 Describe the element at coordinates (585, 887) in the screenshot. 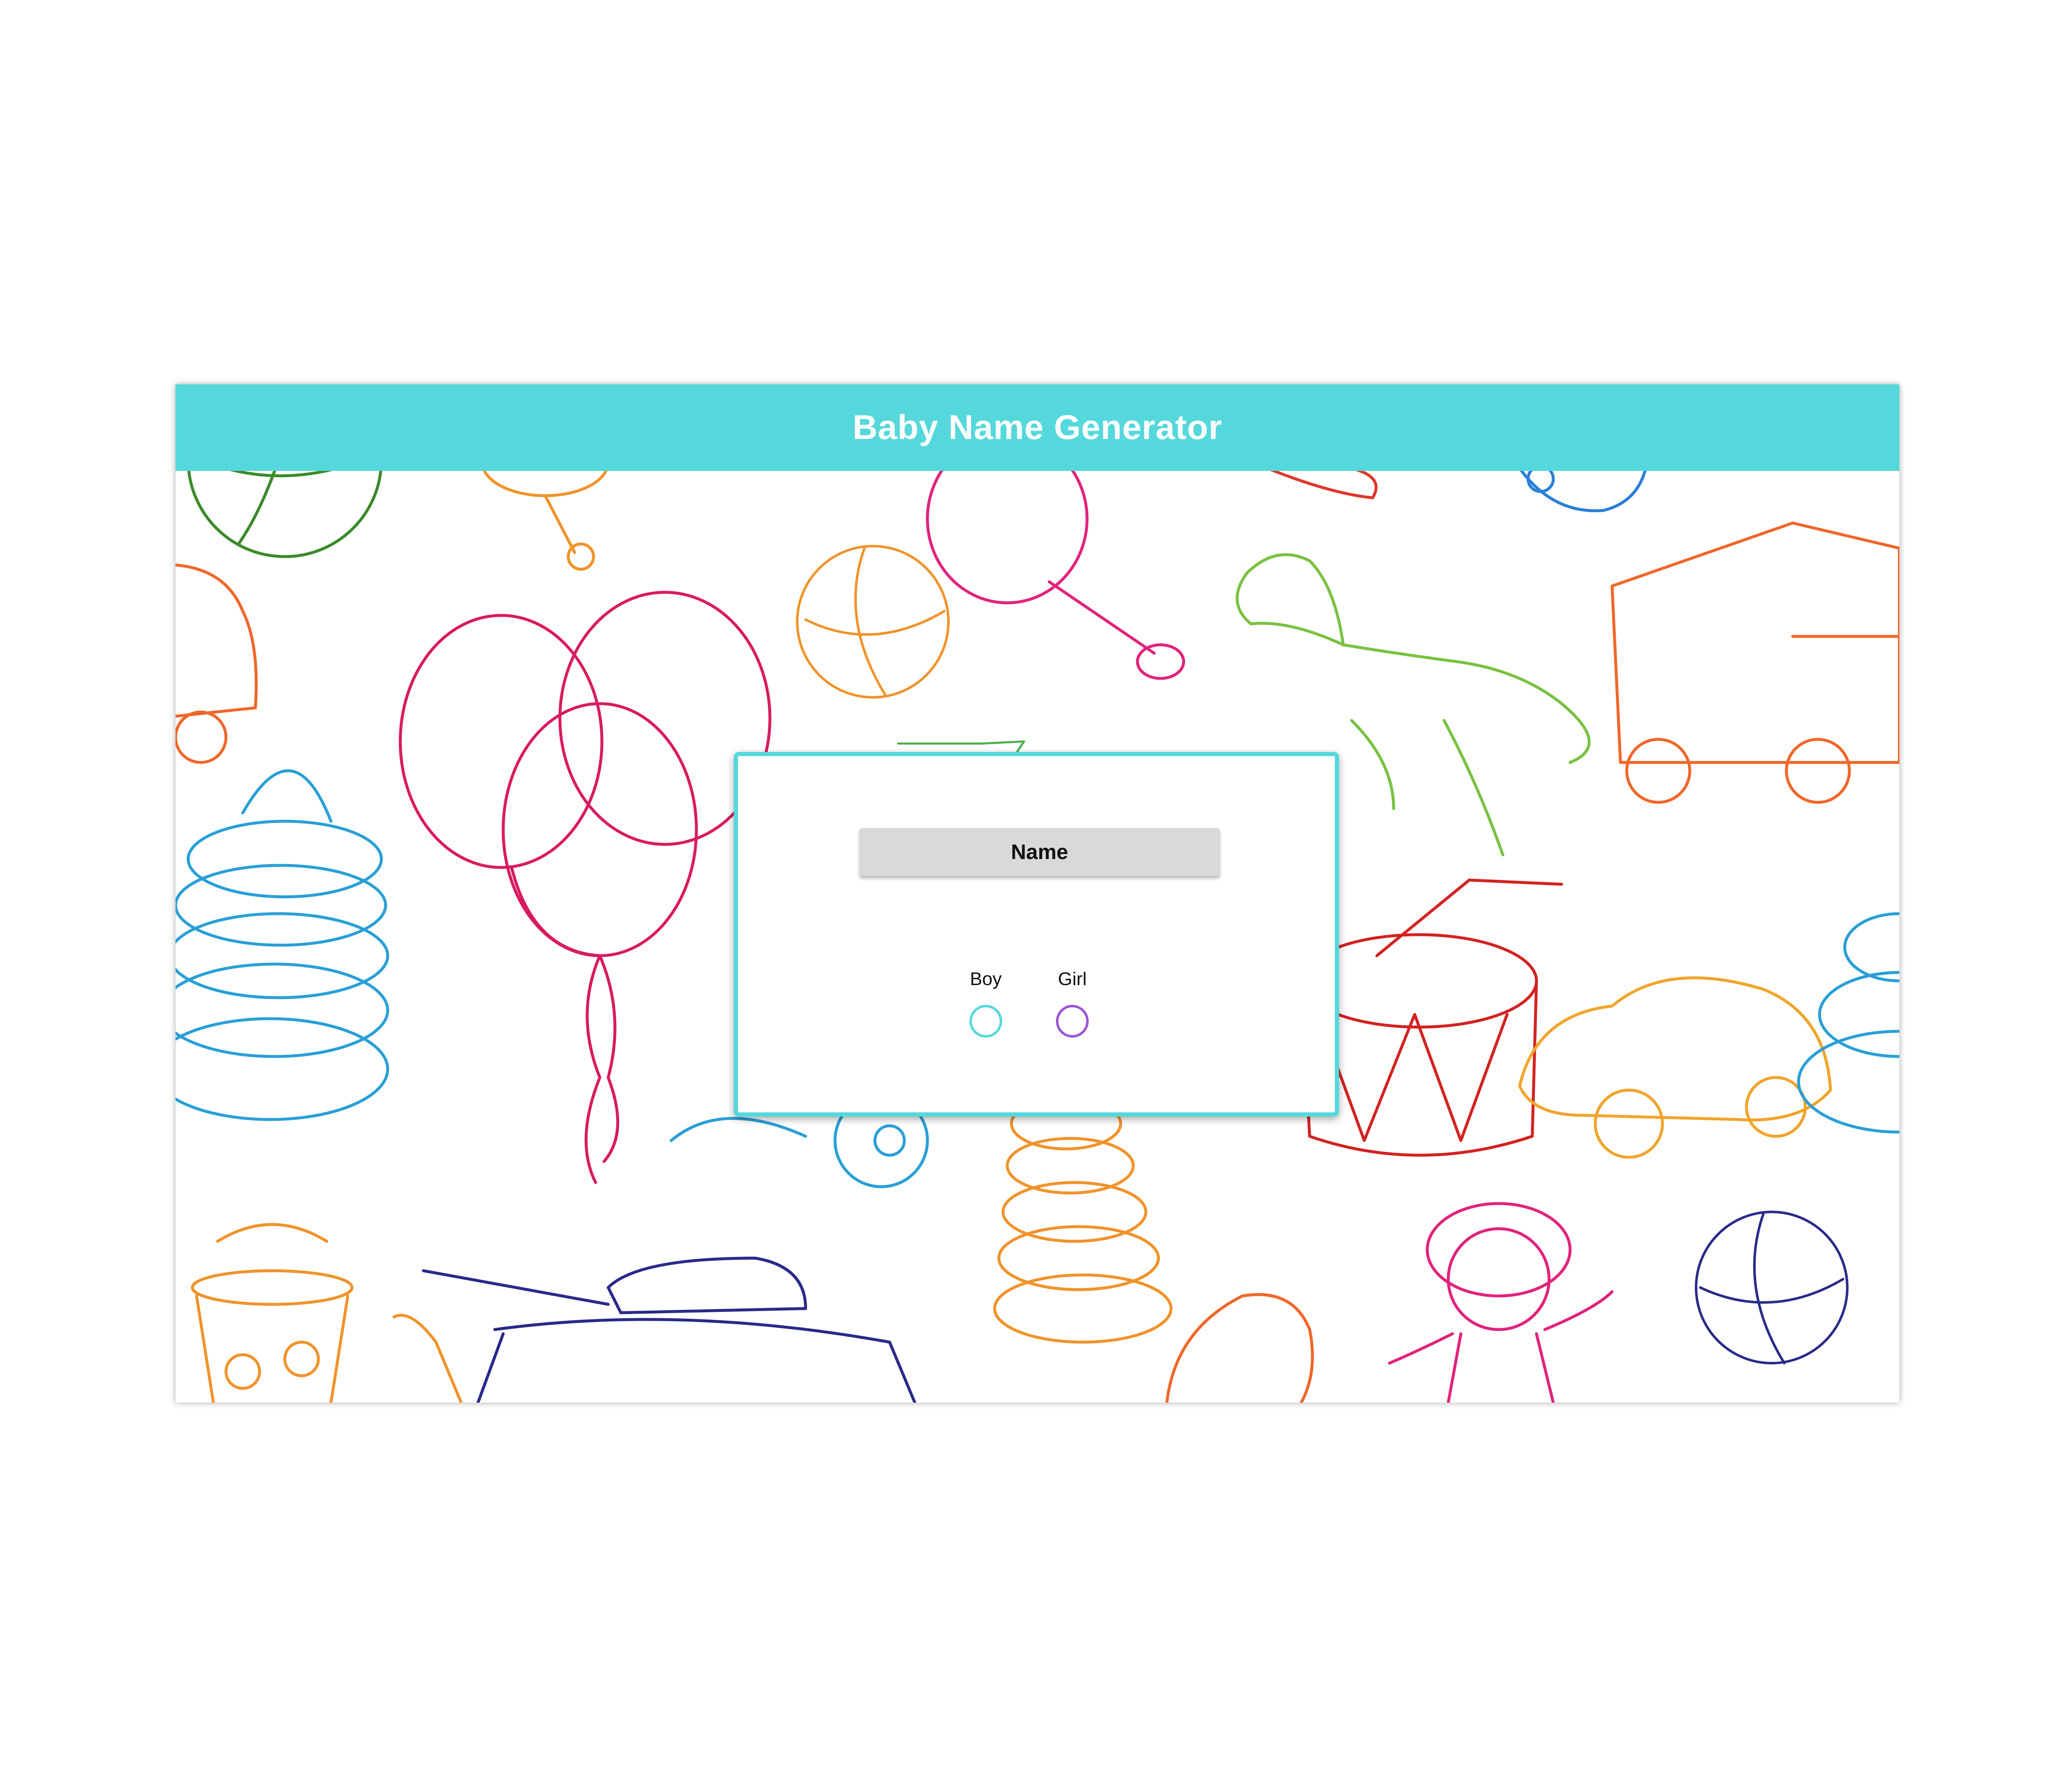

I see `balloons-icon` at that location.